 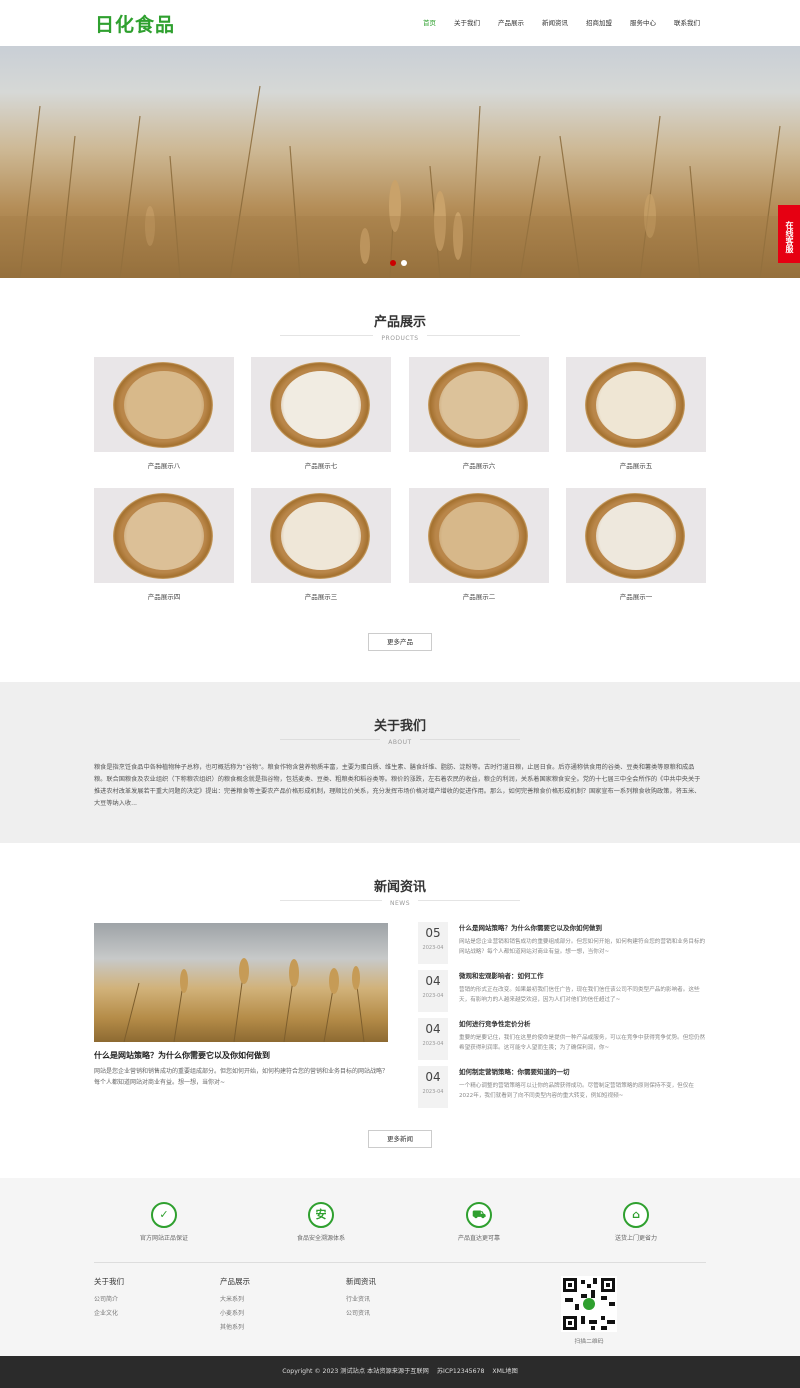 I want to click on nav-item-service: 服务中心, so click(x=643, y=22).